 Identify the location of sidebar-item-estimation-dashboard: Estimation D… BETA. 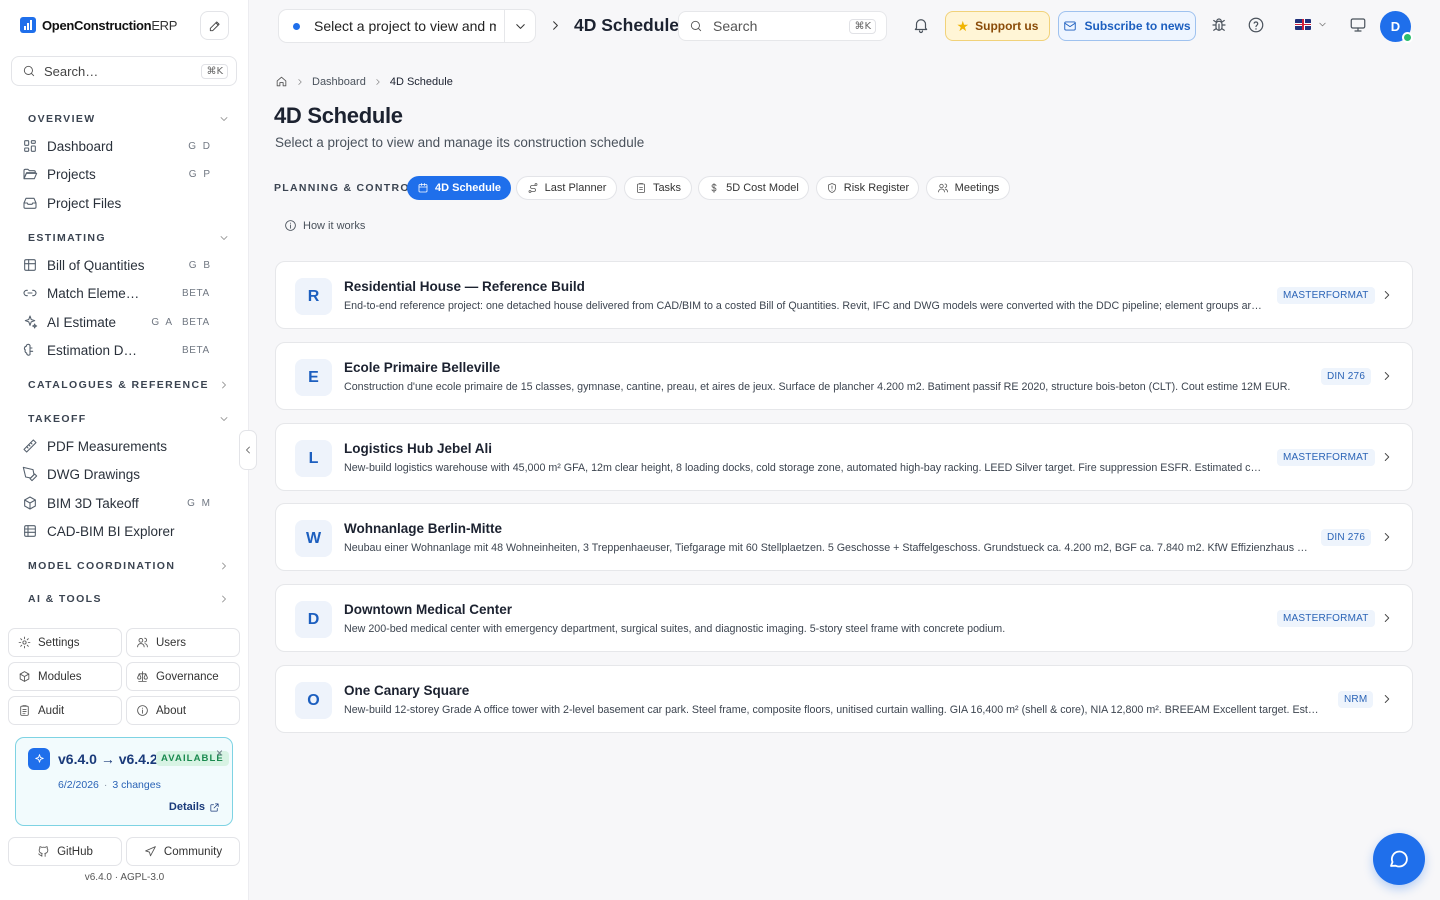
(117, 350).